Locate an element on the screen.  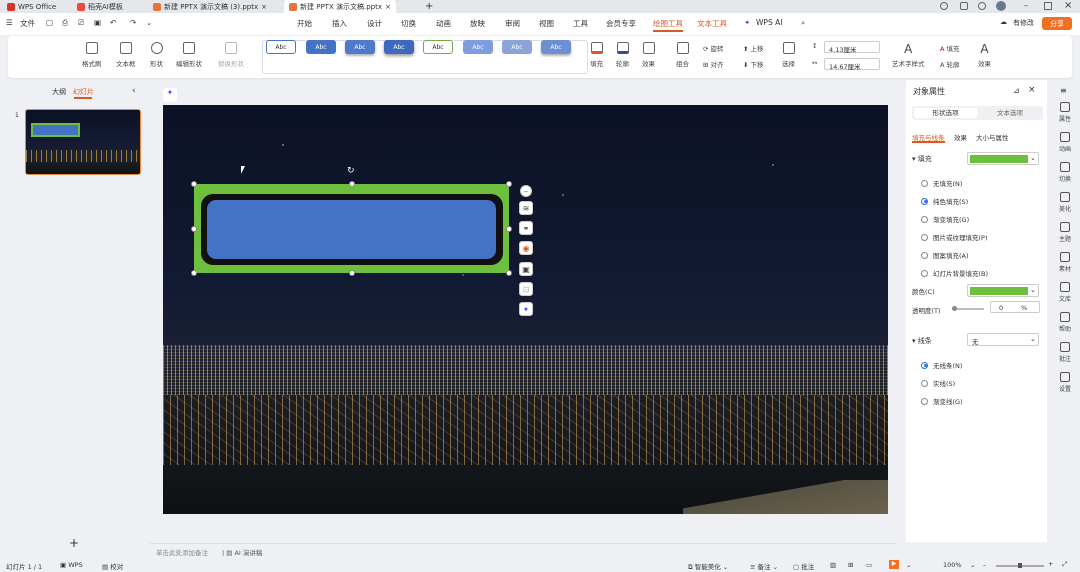
rail-item: 切换 is located at coordinates (1065, 172).